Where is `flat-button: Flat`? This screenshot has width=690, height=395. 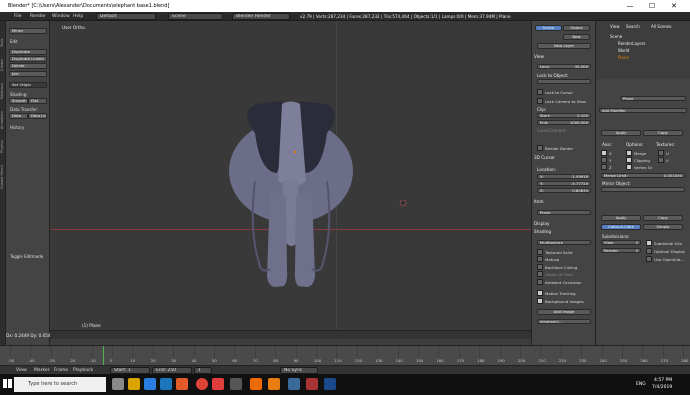
flat-button: Flat is located at coordinates (37, 101).